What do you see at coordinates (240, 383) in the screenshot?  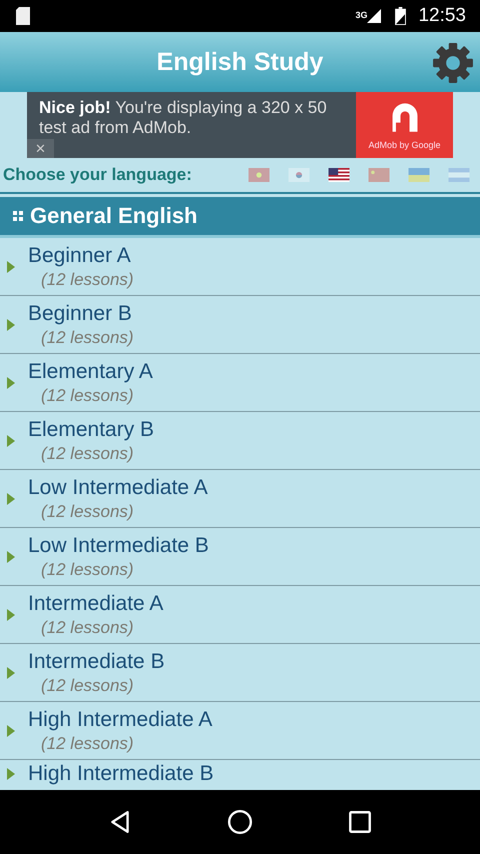 I see `course-item: Elementary A (12 lessons)` at bounding box center [240, 383].